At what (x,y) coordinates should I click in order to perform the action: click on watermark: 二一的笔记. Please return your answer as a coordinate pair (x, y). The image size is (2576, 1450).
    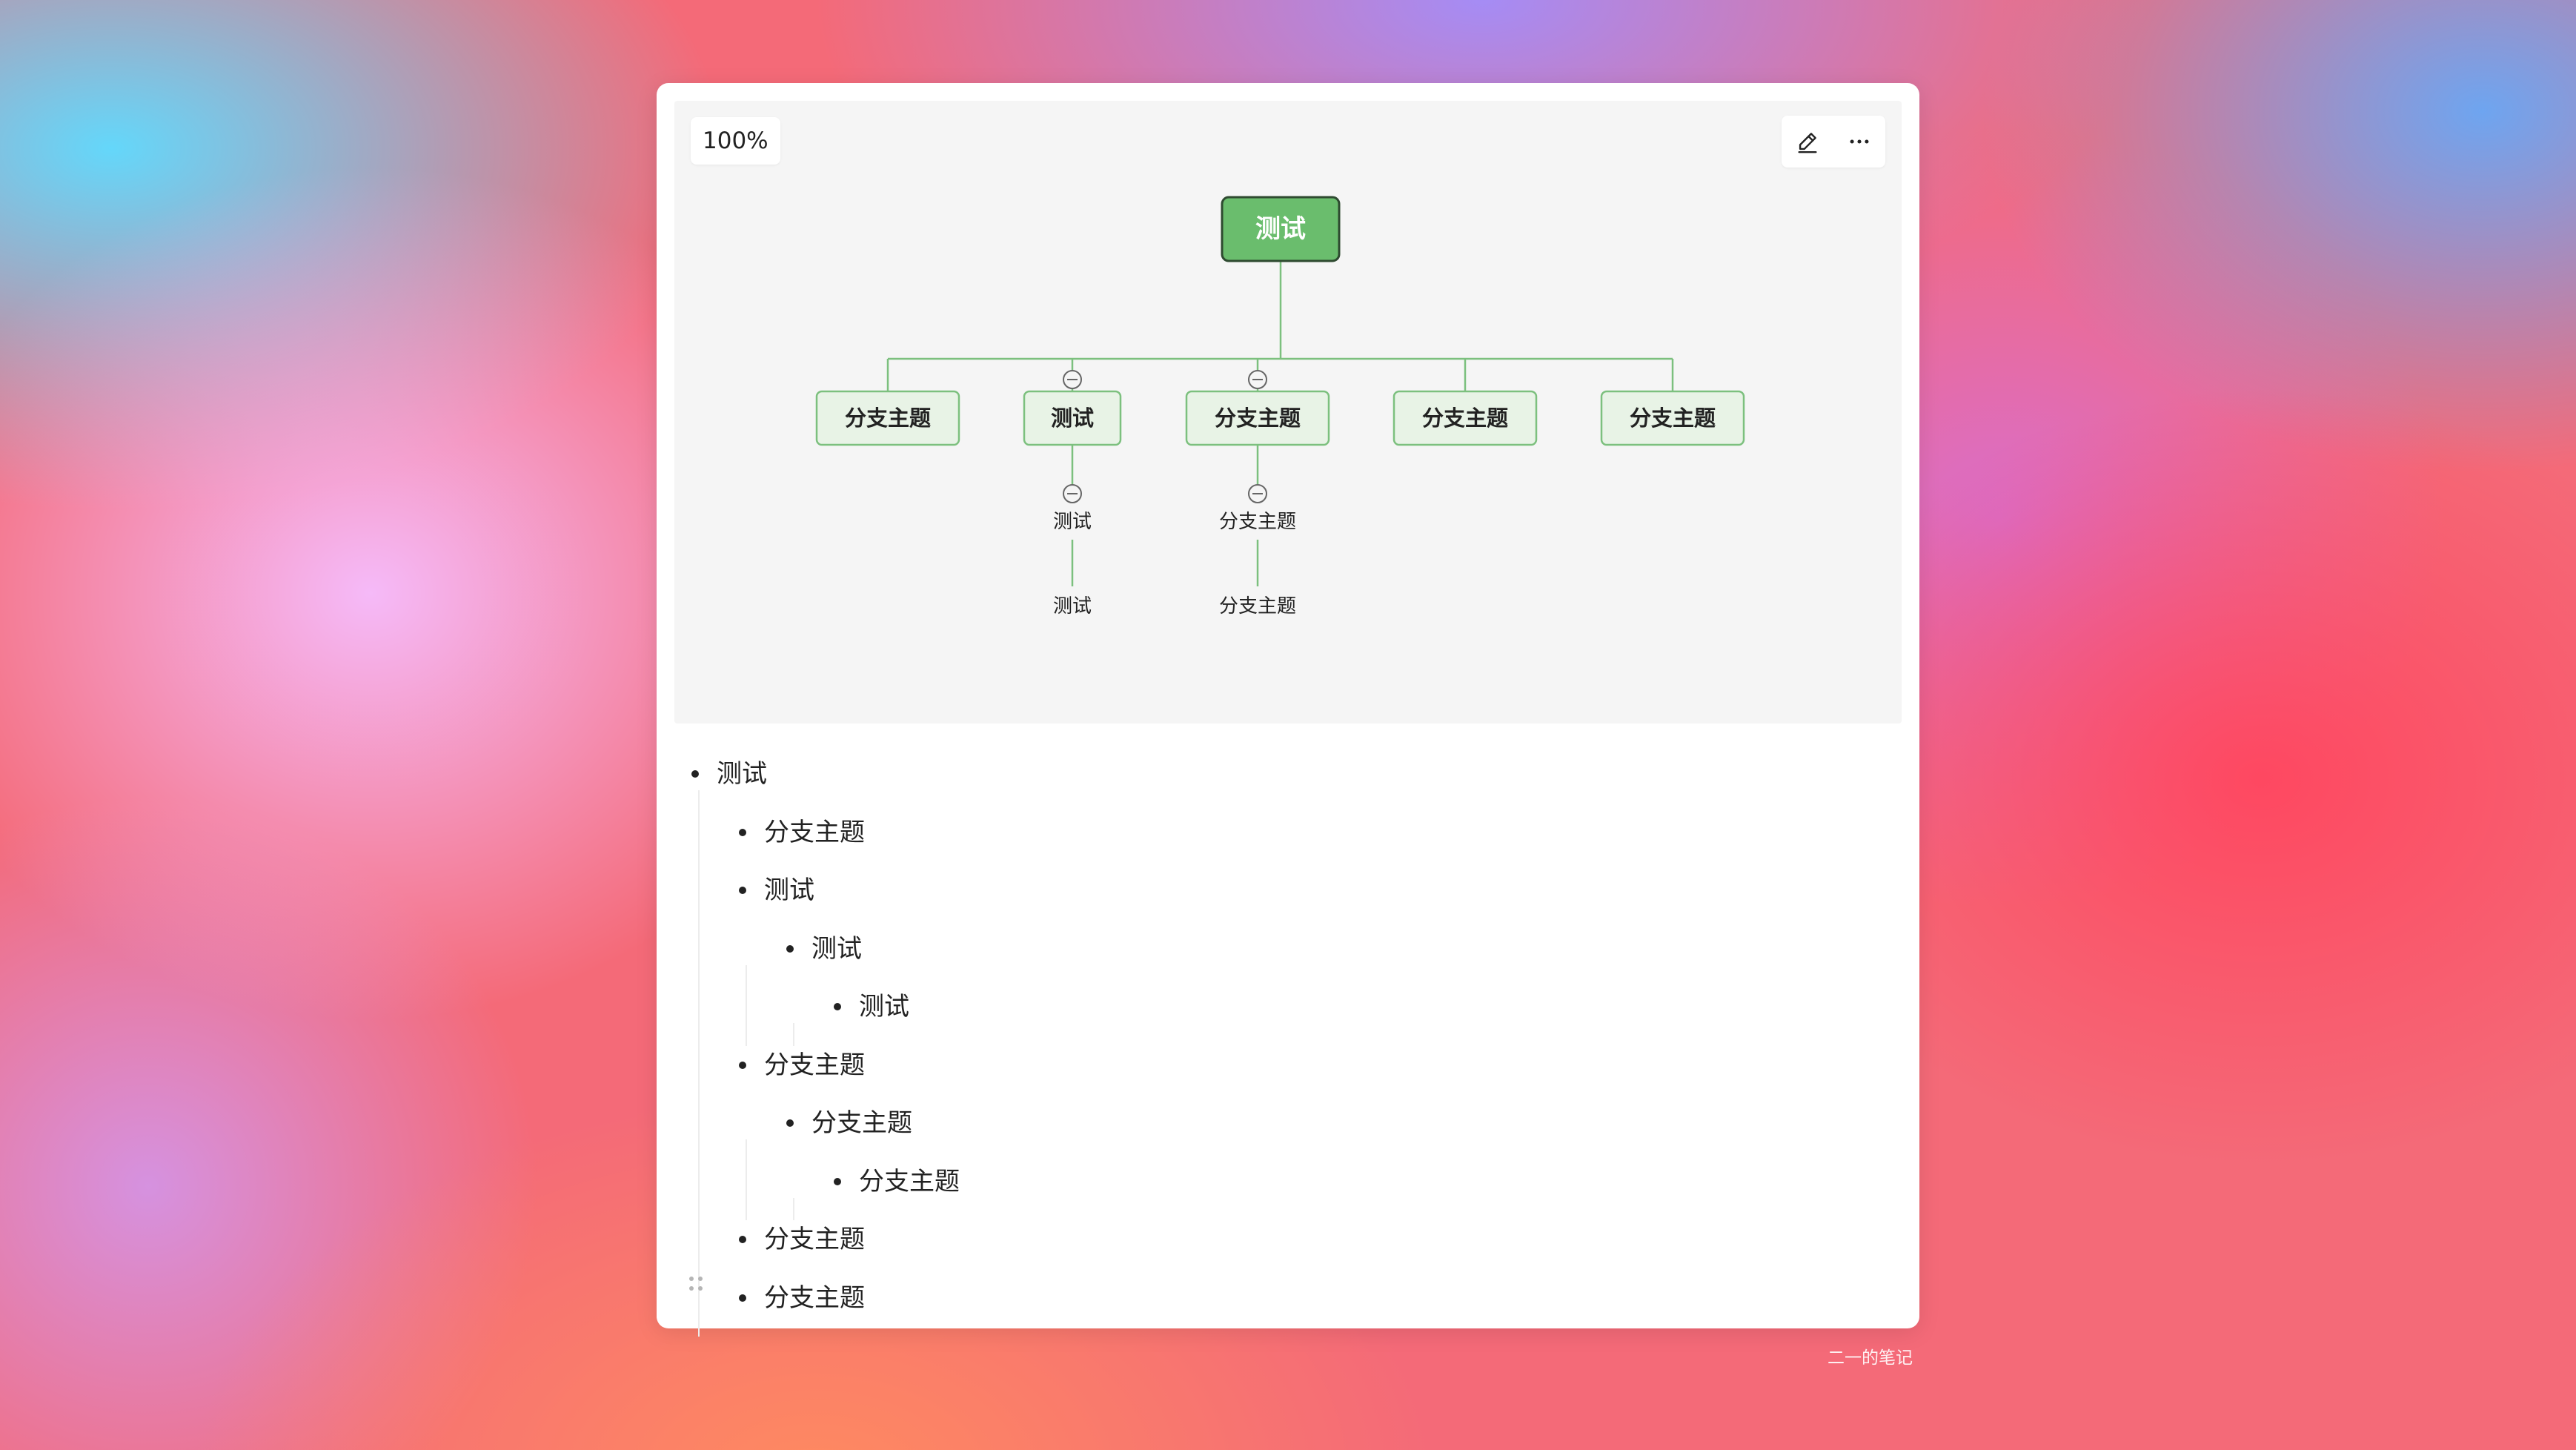
    Looking at the image, I should click on (1870, 1358).